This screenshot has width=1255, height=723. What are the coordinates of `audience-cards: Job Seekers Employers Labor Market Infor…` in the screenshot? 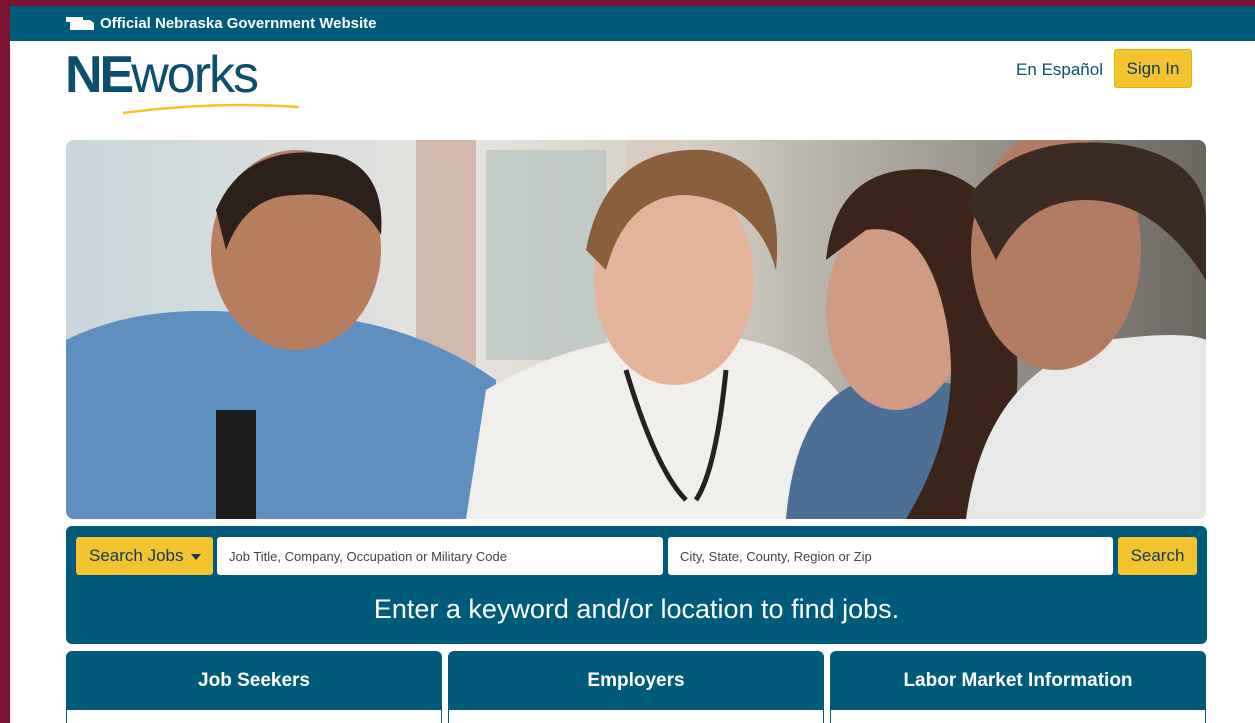 It's located at (636, 687).